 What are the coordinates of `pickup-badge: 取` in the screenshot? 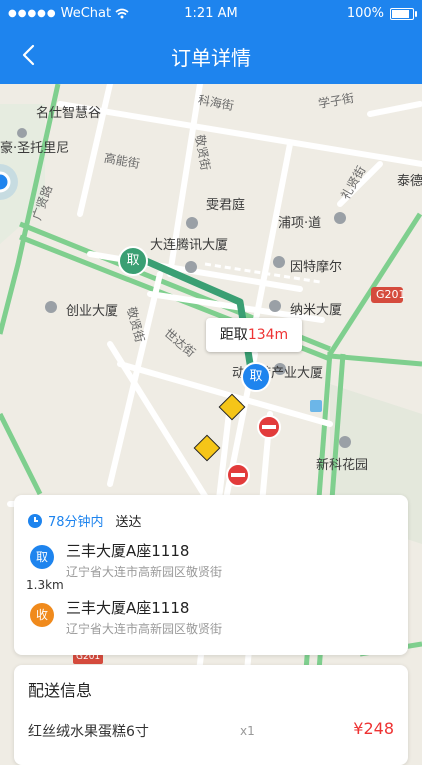 It's located at (42, 557).